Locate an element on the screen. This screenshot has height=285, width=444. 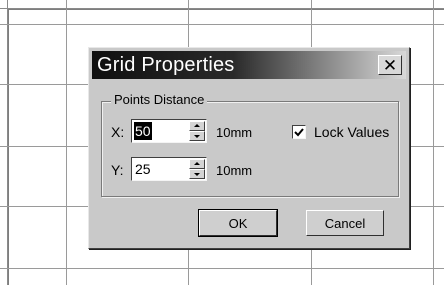
dialog-title: Grid Properties is located at coordinates (166, 65).